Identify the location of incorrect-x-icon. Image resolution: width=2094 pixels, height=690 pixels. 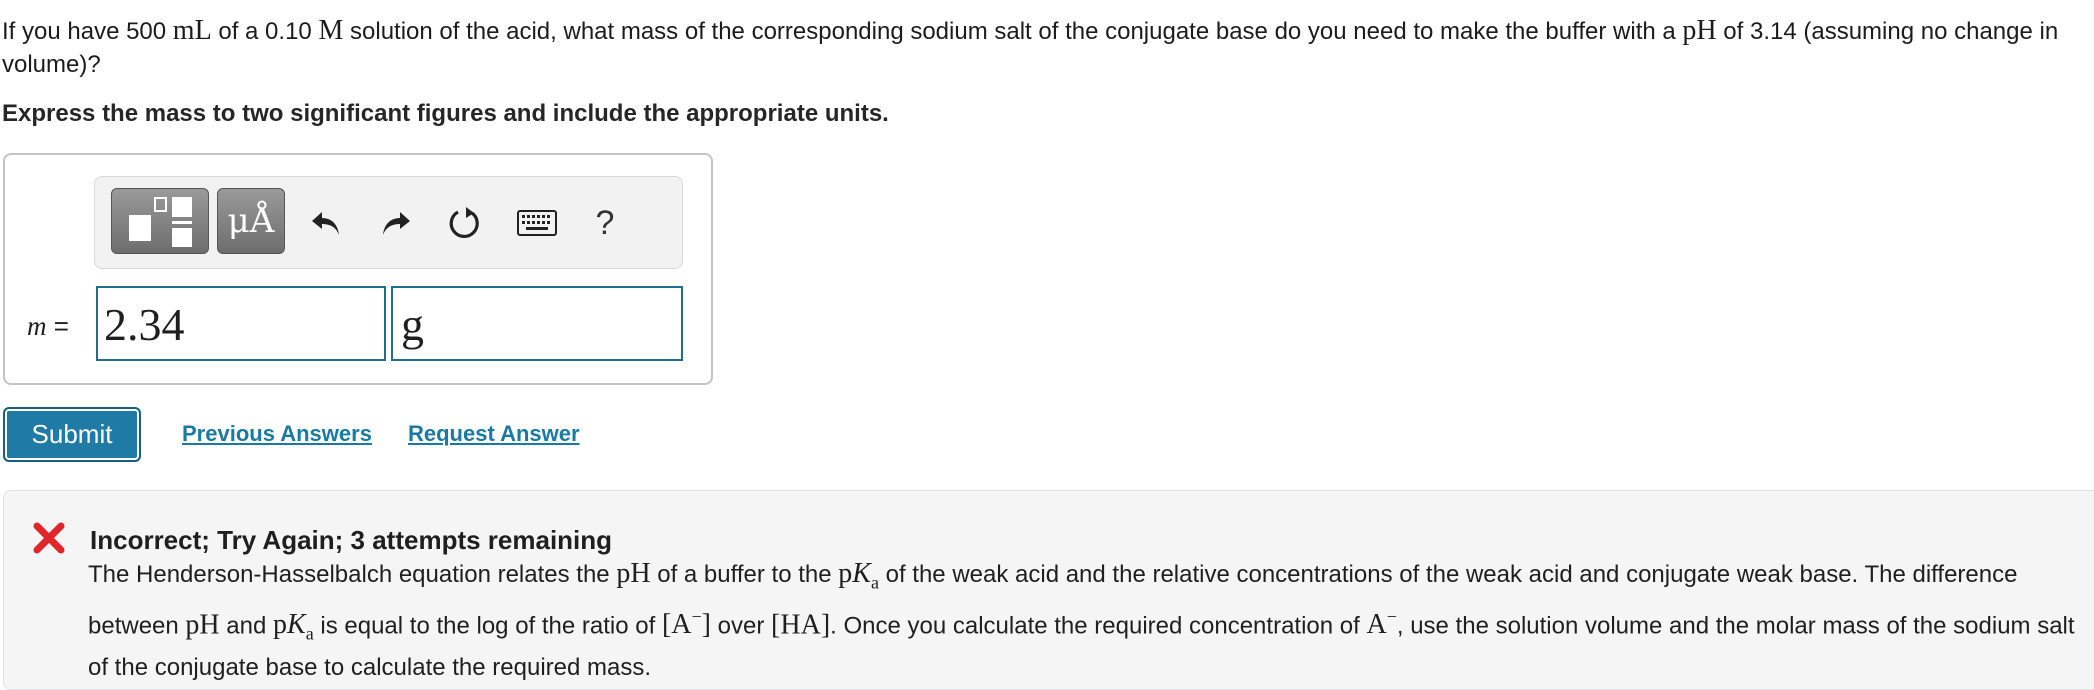
(49, 538).